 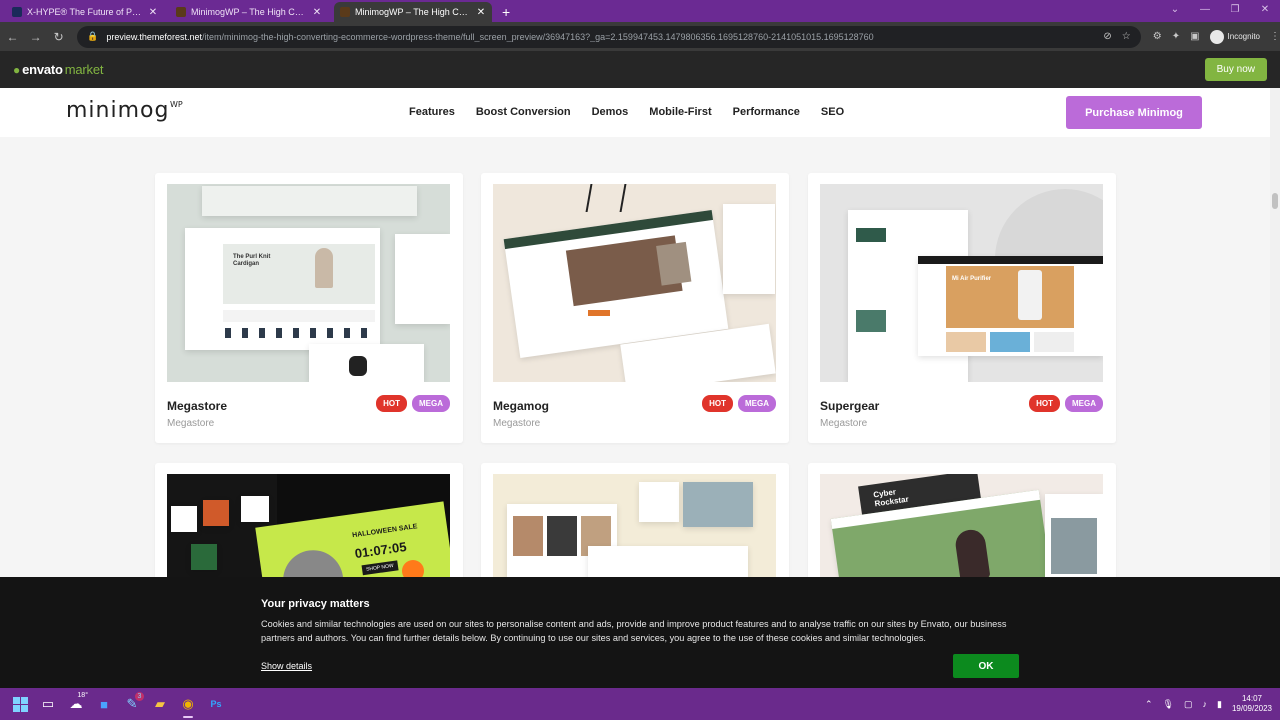 What do you see at coordinates (380, 568) in the screenshot?
I see `shop-now-button: SHOP NOW` at bounding box center [380, 568].